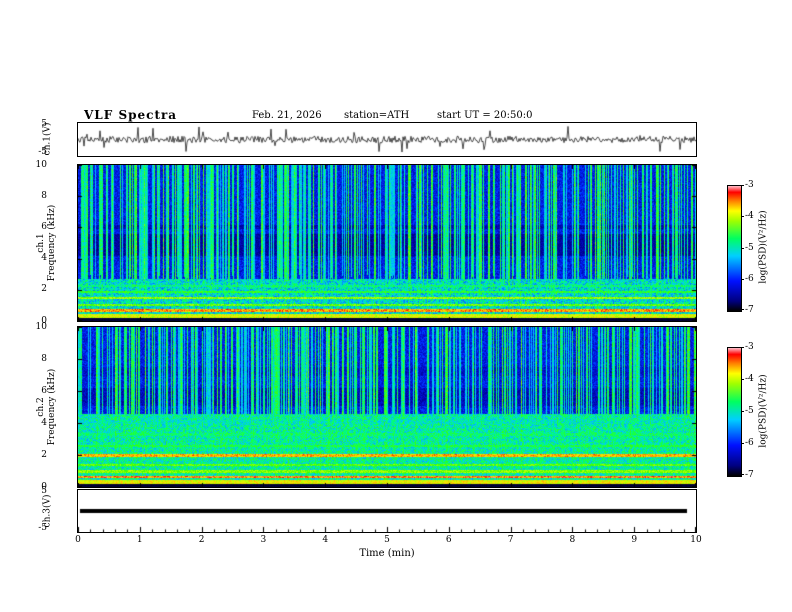 The height and width of the screenshot is (612, 792). Describe the element at coordinates (696, 540) in the screenshot. I see `x-tick-label: 10` at that location.